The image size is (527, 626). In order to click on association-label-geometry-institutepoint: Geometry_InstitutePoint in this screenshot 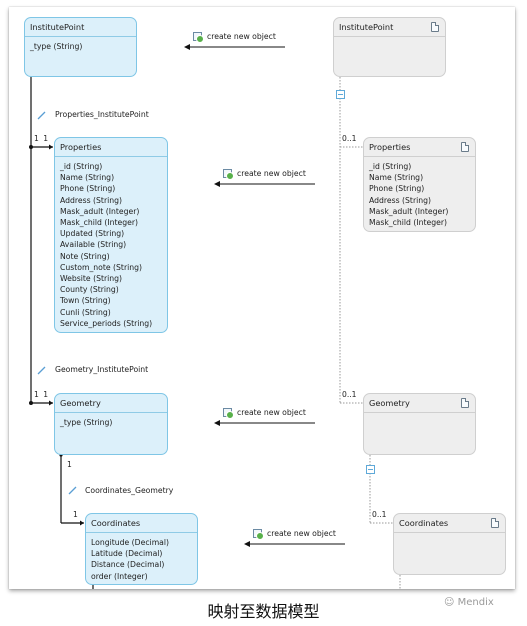, I will do `click(101, 369)`.